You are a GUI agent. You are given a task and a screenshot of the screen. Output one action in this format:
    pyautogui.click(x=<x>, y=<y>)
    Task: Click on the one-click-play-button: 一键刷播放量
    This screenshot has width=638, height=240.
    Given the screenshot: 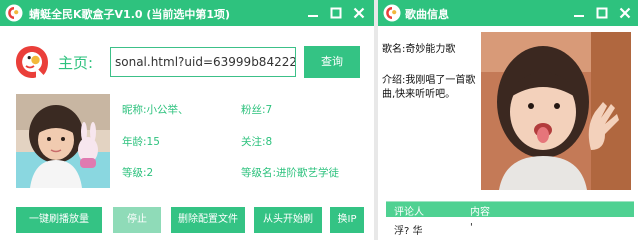 What is the action you would take?
    pyautogui.click(x=59, y=220)
    